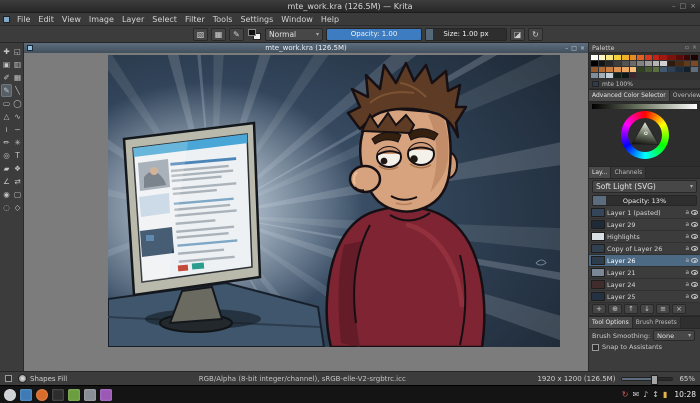  What do you see at coordinates (195, 19) in the screenshot?
I see `menu-item: Filter` at bounding box center [195, 19].